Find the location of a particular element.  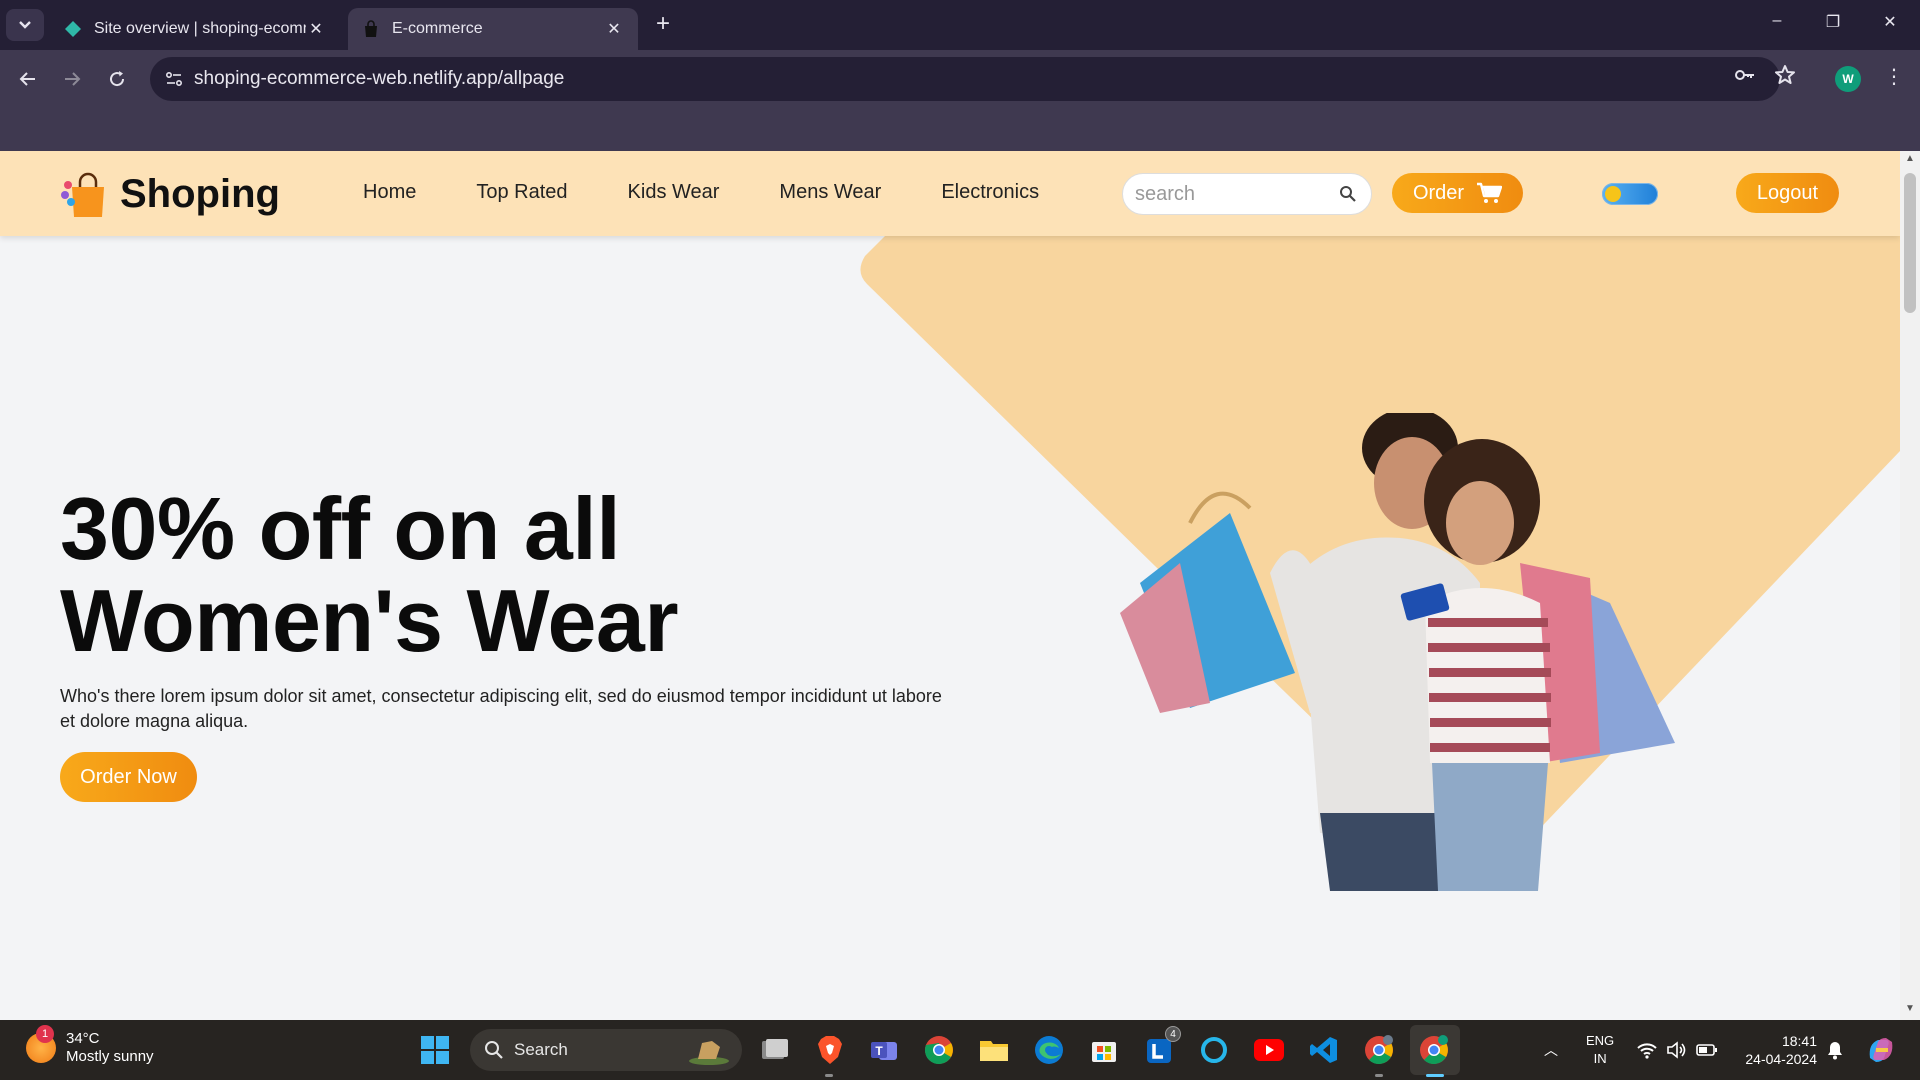

tab-search-button is located at coordinates (25, 25).